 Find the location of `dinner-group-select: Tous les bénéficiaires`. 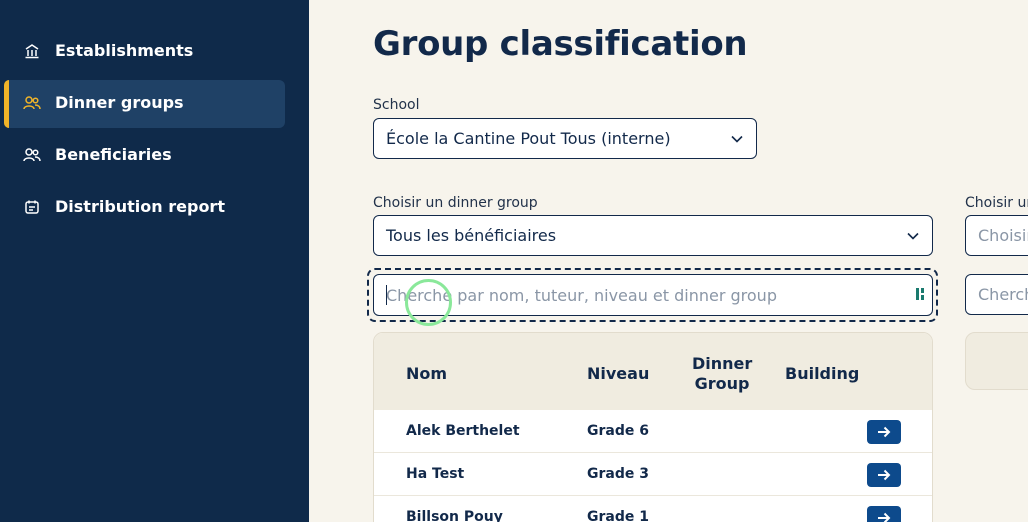

dinner-group-select: Tous les bénéficiaires is located at coordinates (653, 235).